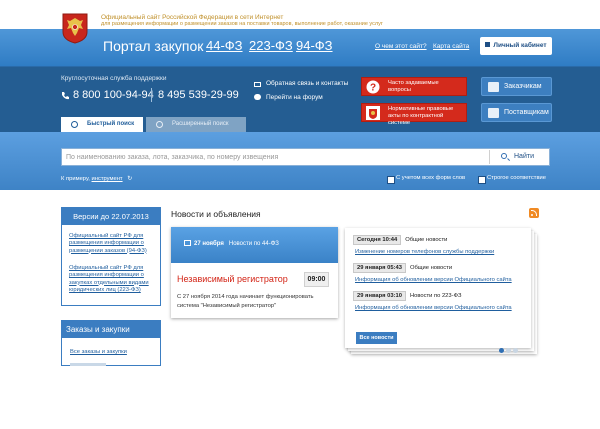  What do you see at coordinates (159, 124) in the screenshot?
I see `search-icon` at bounding box center [159, 124].